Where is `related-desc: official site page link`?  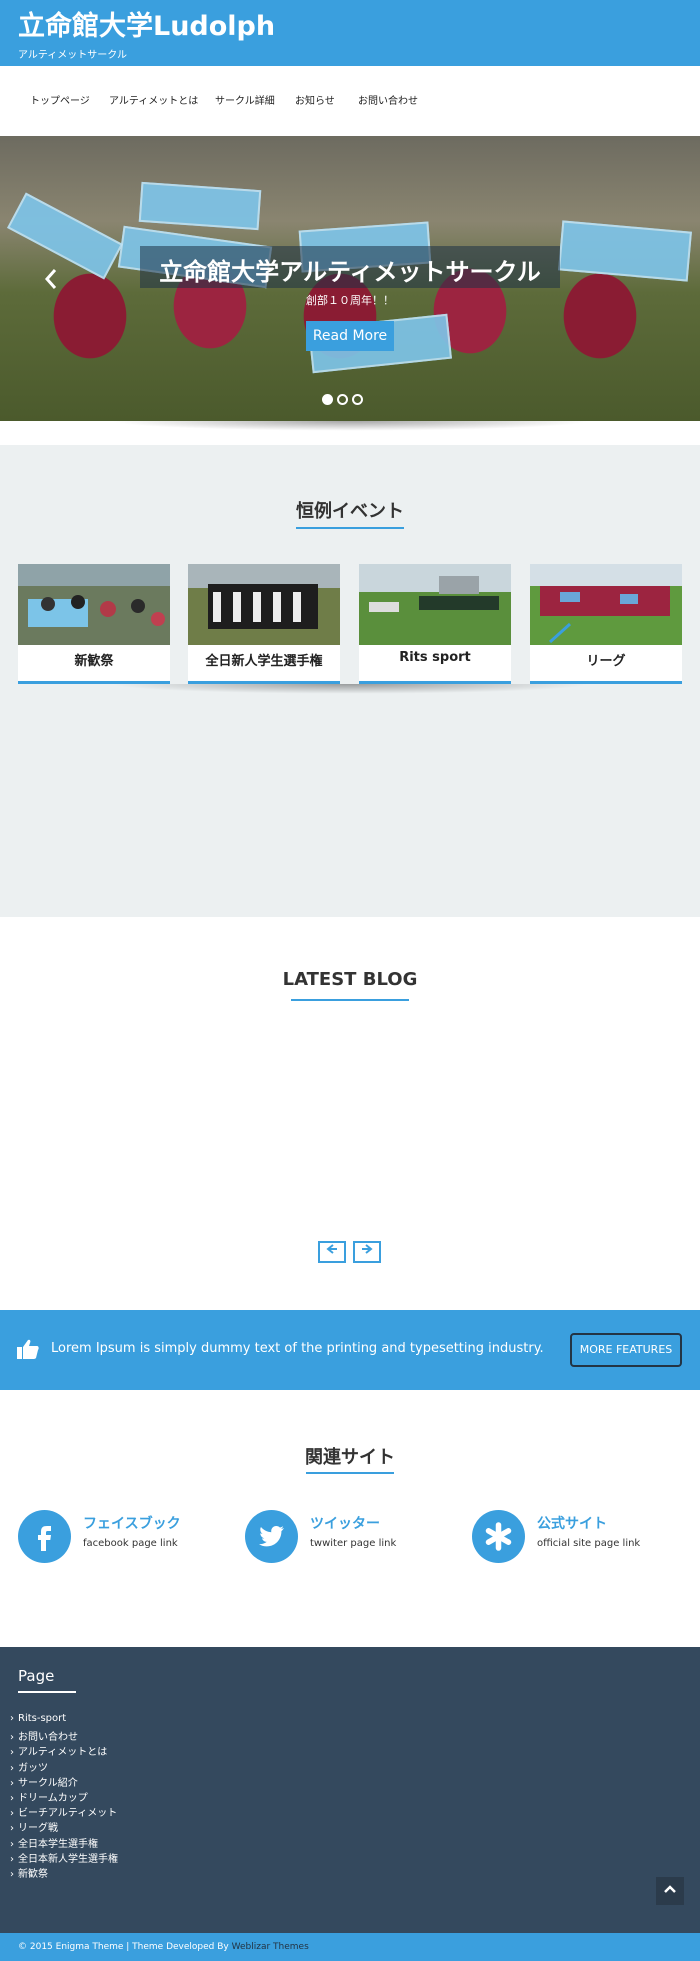
related-desc: official site page link is located at coordinates (589, 1543).